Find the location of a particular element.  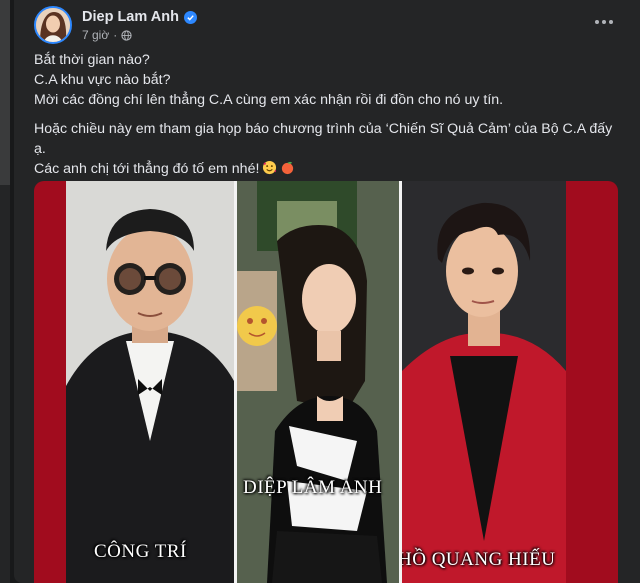

caption-diep-lam-anh: DIỆP LÂM ANH is located at coordinates (313, 487).